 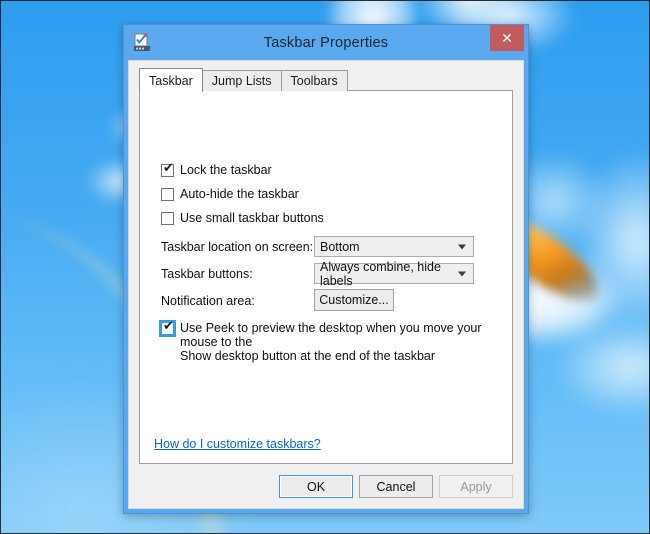 I want to click on use-peek-checkbox-box: ✔, so click(x=167, y=328).